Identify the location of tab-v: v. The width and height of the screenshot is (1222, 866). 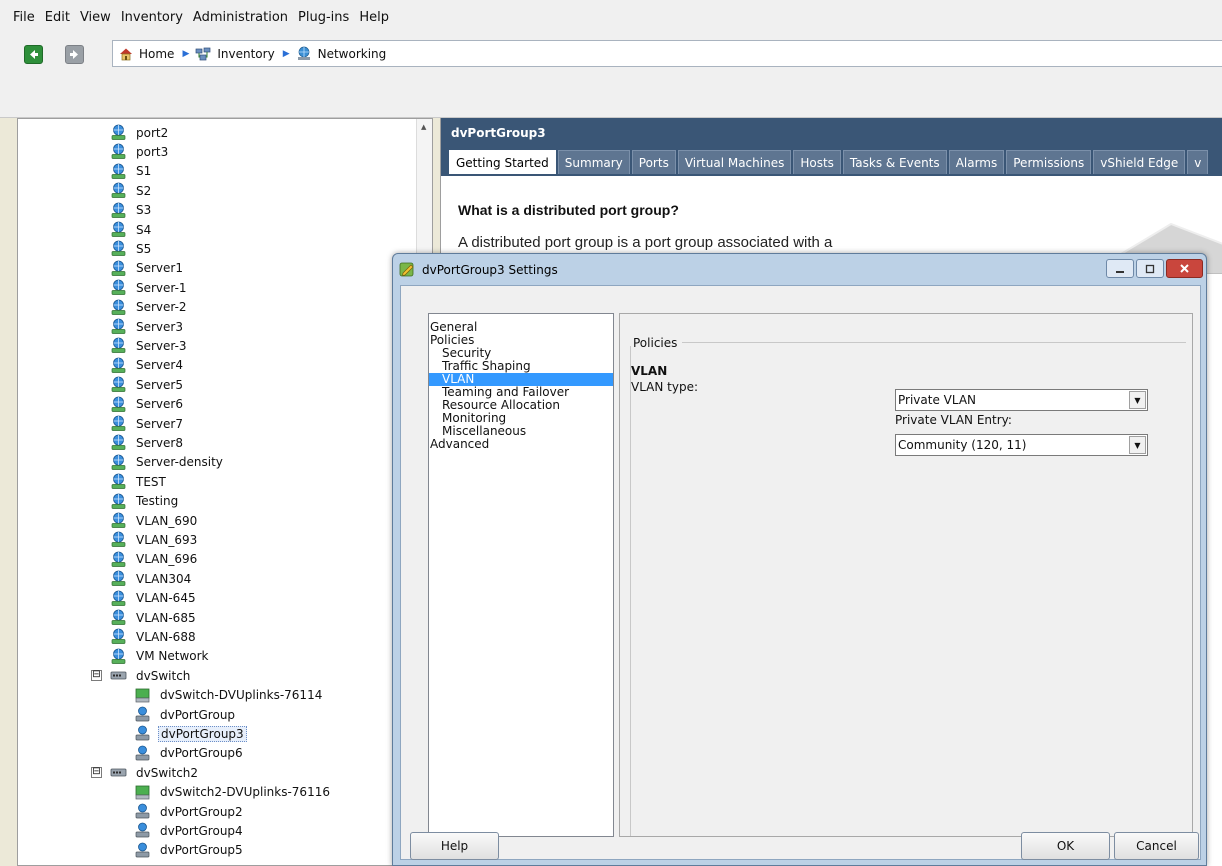
(1198, 162).